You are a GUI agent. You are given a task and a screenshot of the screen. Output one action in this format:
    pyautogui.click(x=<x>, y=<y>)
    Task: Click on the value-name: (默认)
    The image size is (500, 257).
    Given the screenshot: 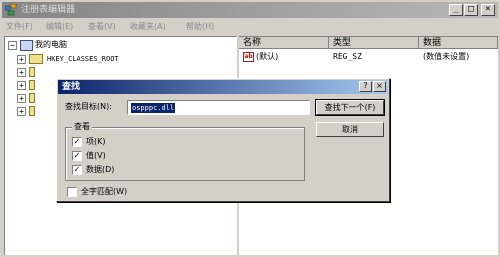 What is the action you would take?
    pyautogui.click(x=267, y=56)
    